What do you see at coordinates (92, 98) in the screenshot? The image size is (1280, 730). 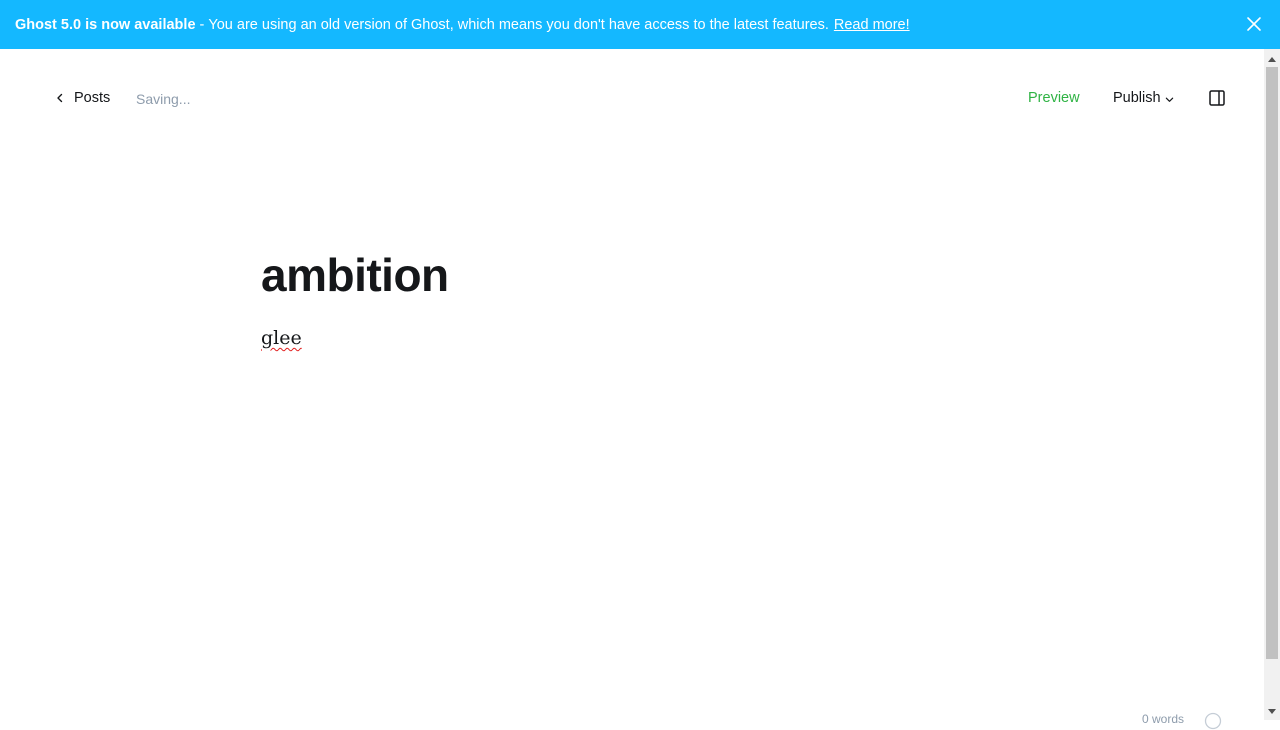 I see `back-label: Posts` at bounding box center [92, 98].